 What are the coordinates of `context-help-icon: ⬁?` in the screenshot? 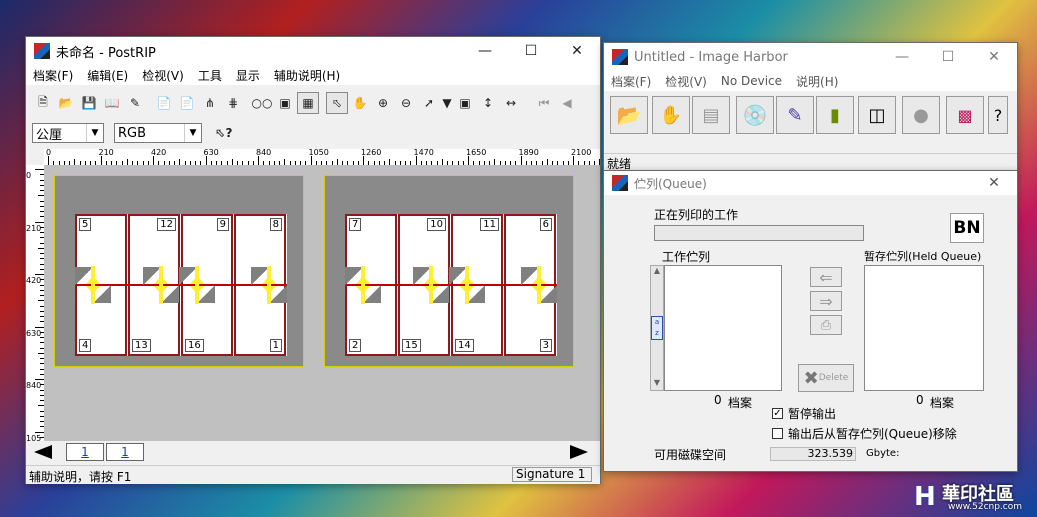 It's located at (224, 133).